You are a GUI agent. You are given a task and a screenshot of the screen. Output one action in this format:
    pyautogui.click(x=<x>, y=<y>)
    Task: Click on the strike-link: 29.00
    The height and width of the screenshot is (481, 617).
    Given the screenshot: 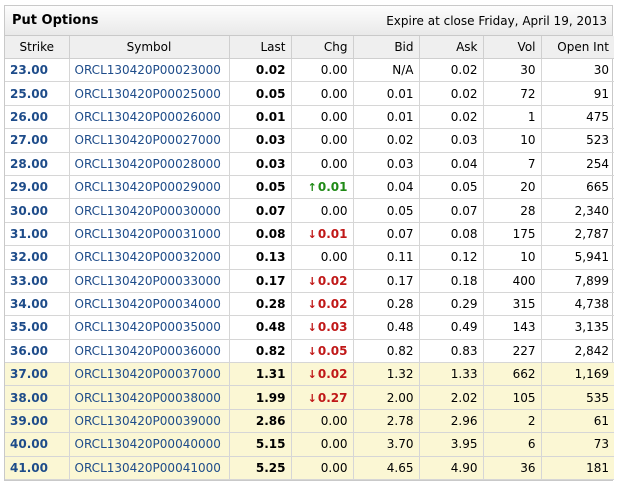 What is the action you would take?
    pyautogui.click(x=37, y=187)
    